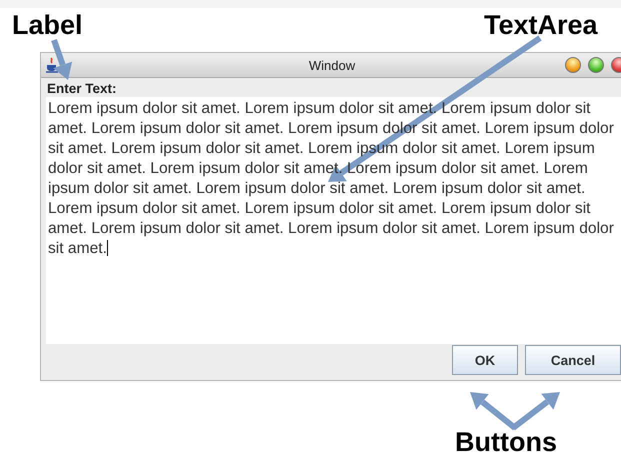 This screenshot has height=459, width=621. What do you see at coordinates (47, 25) in the screenshot?
I see `annotation-label: Label` at bounding box center [47, 25].